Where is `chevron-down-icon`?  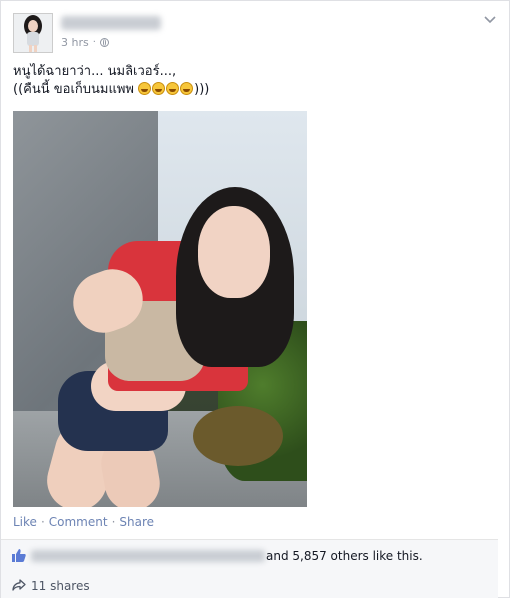
chevron-down-icon is located at coordinates (490, 20).